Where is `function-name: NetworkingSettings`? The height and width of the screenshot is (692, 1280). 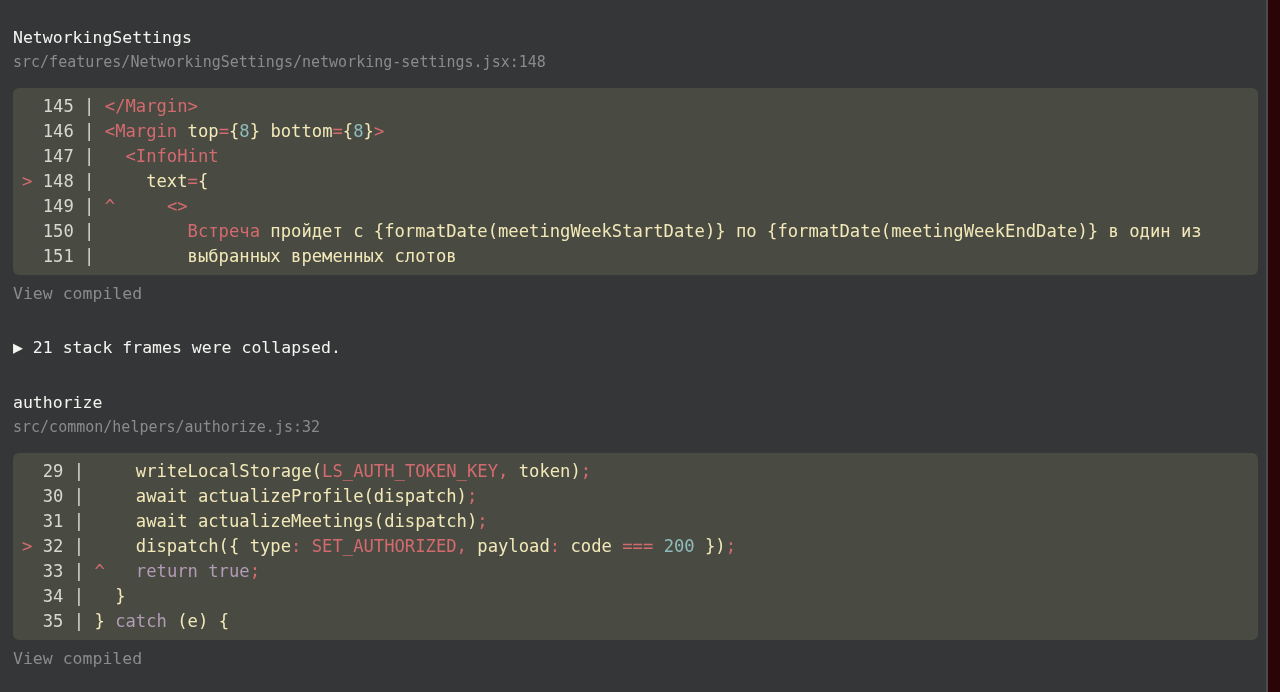 function-name: NetworkingSettings is located at coordinates (102, 38).